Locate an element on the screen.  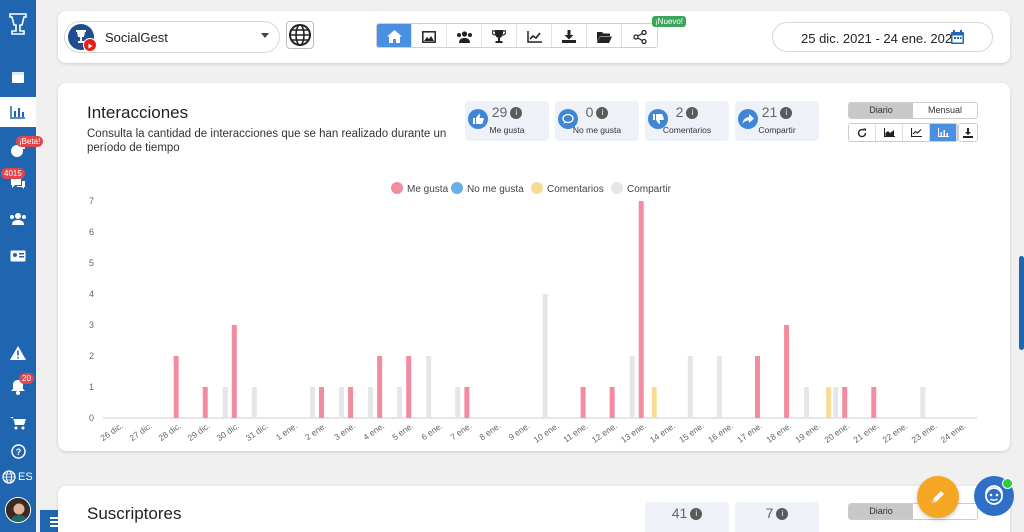
account-selector: SocialGest is located at coordinates (172, 37).